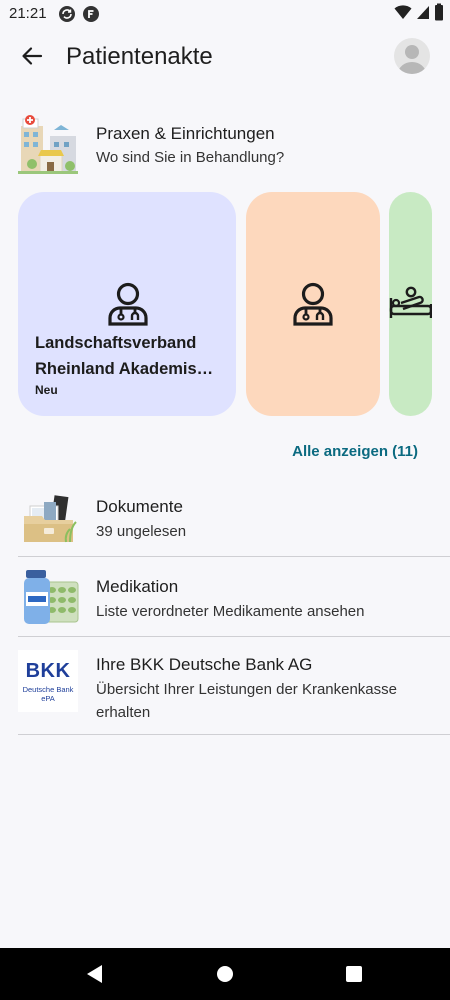 The image size is (450, 1000). I want to click on bkk-logo-name: BKK, so click(48, 671).